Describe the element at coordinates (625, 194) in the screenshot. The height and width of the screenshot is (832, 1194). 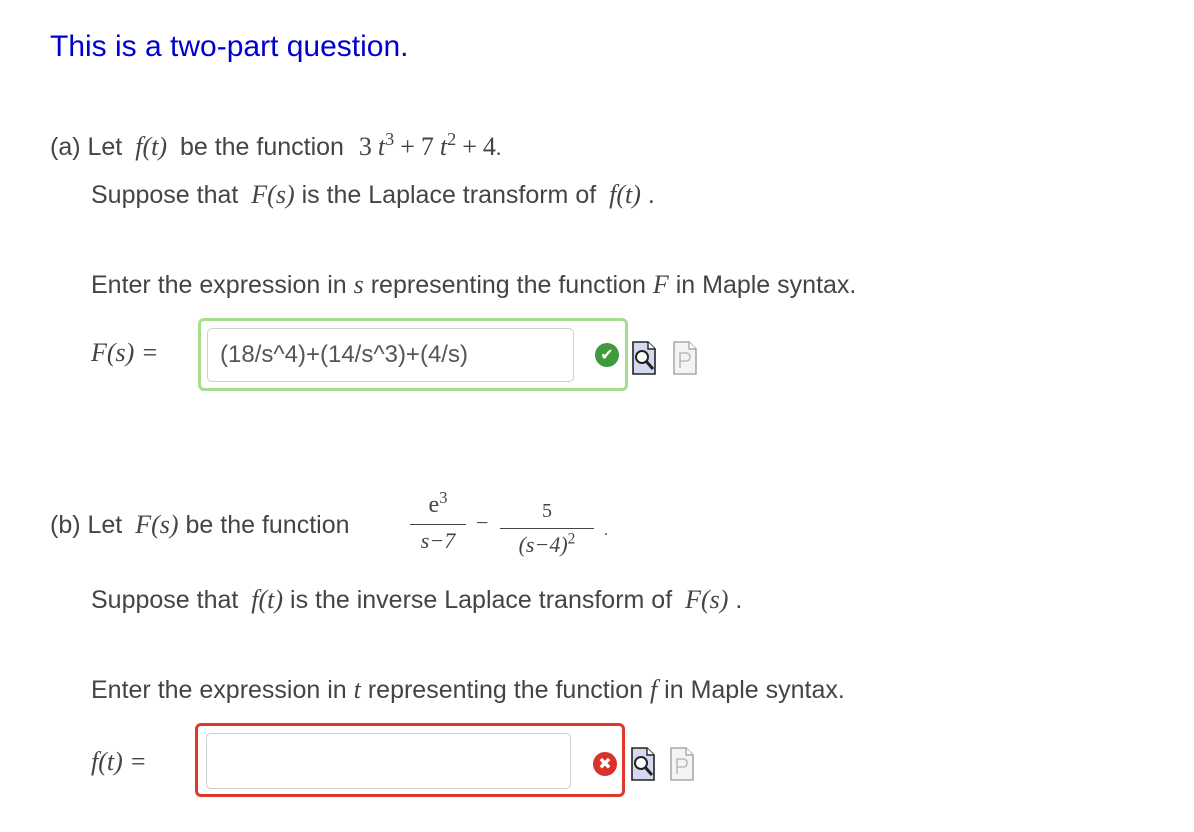
I see `part-a-f-of-t-2: f(t)` at that location.